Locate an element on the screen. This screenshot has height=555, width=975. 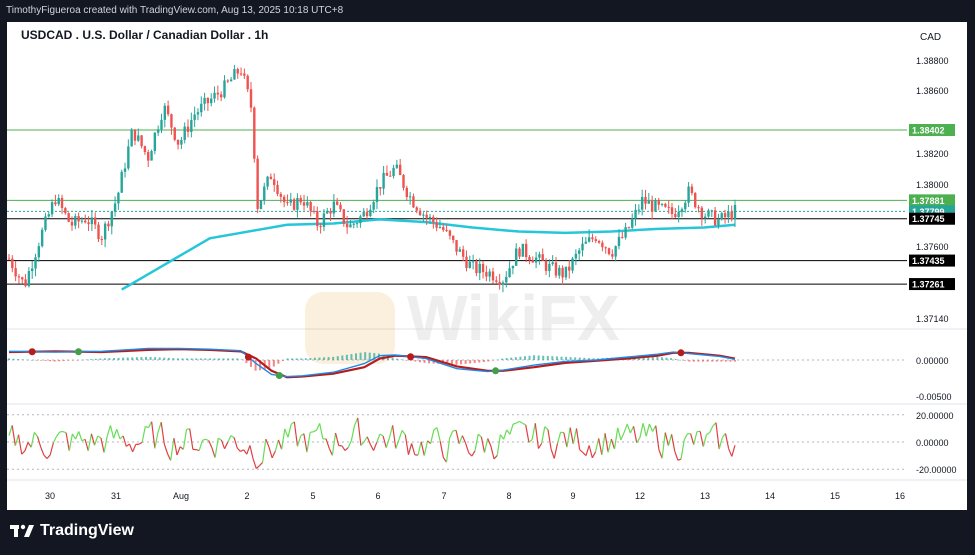
osc-tick-label: 0.00000 is located at coordinates (932, 443).